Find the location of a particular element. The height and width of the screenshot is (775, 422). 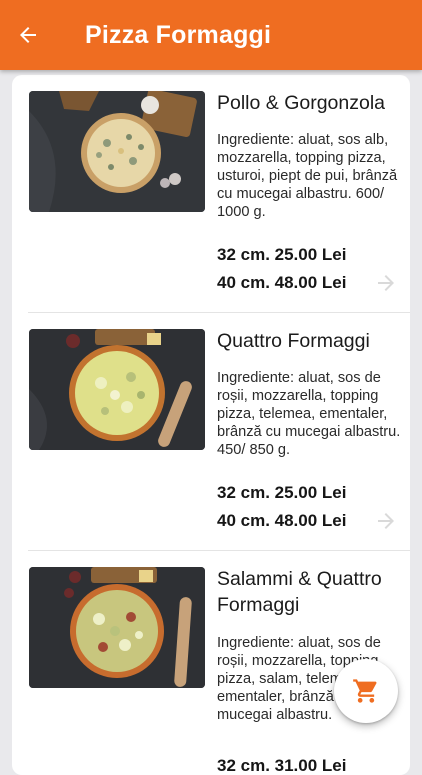

cart-fab-button is located at coordinates (366, 691).